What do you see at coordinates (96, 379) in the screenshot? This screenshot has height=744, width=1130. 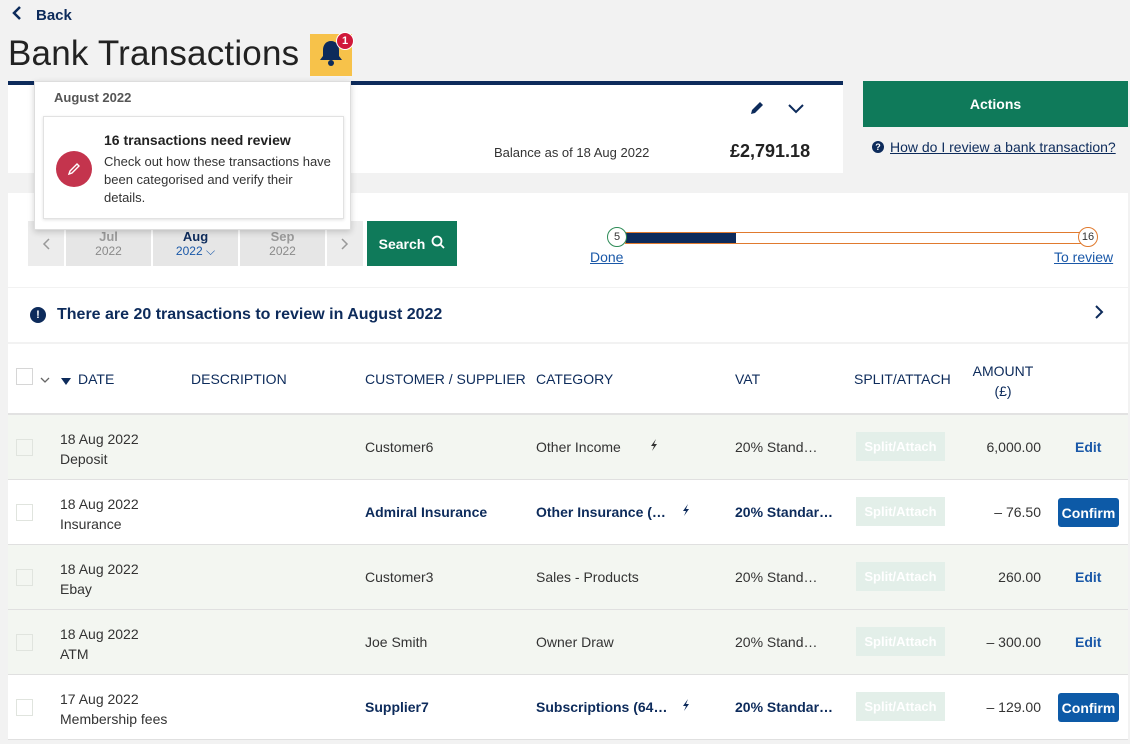 I see `col-date: DATE` at bounding box center [96, 379].